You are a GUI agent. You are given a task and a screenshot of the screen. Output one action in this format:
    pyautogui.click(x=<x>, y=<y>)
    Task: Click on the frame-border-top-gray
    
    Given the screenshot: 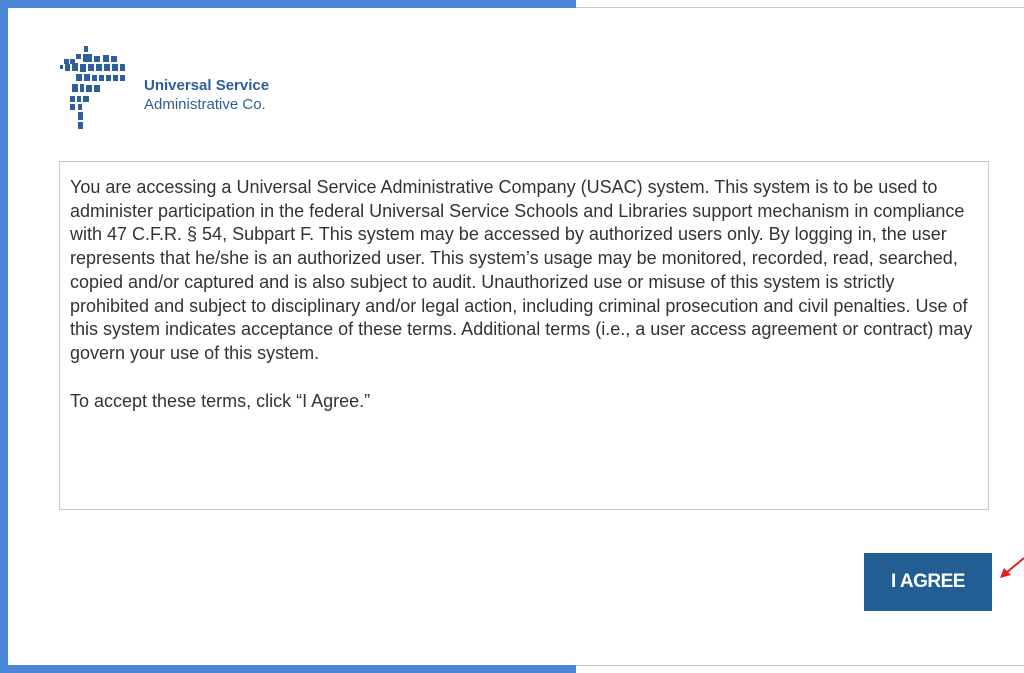 What is the action you would take?
    pyautogui.click(x=800, y=7)
    